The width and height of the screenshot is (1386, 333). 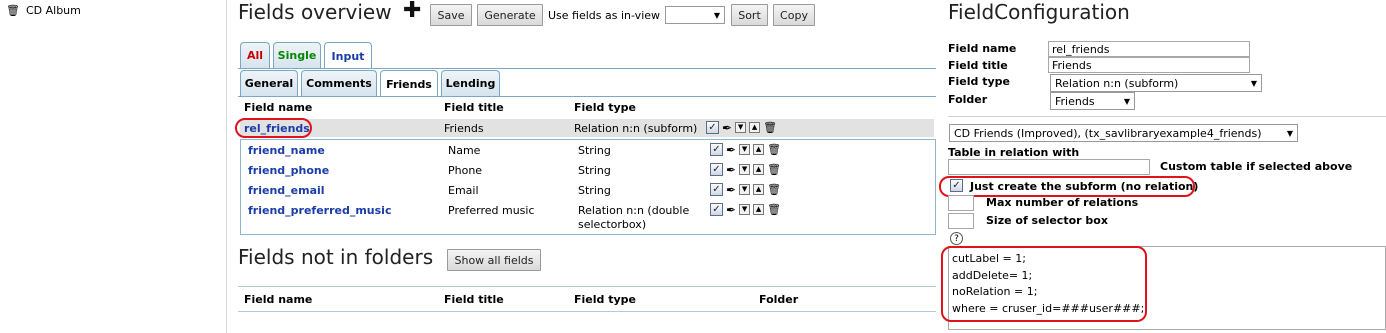 I want to click on subfield-title: Email, so click(x=463, y=190).